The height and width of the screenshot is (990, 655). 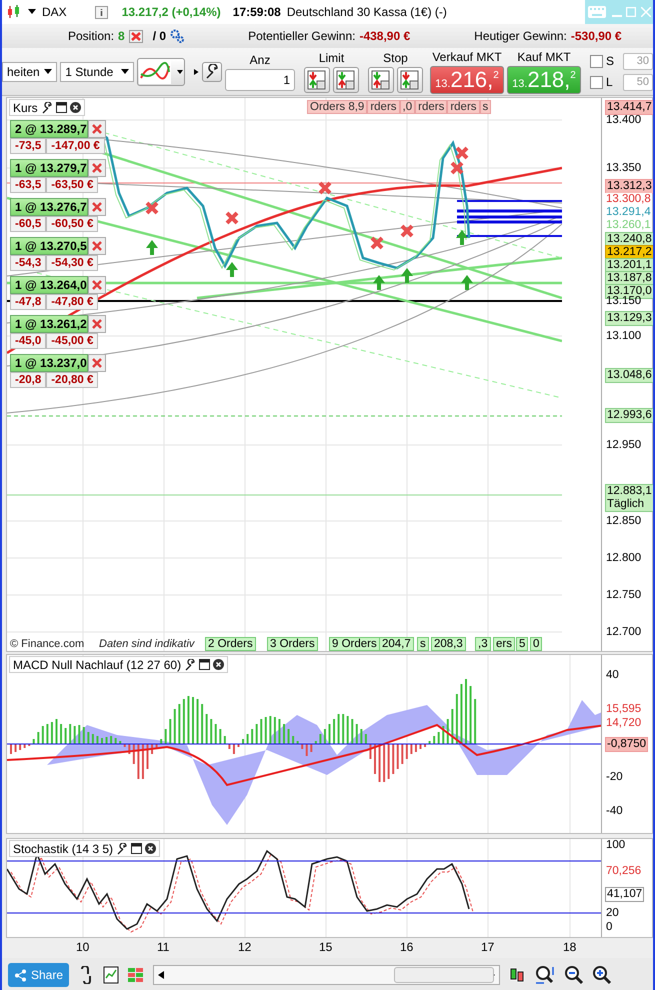 I want to click on points-value: -54,3, so click(x=28, y=263).